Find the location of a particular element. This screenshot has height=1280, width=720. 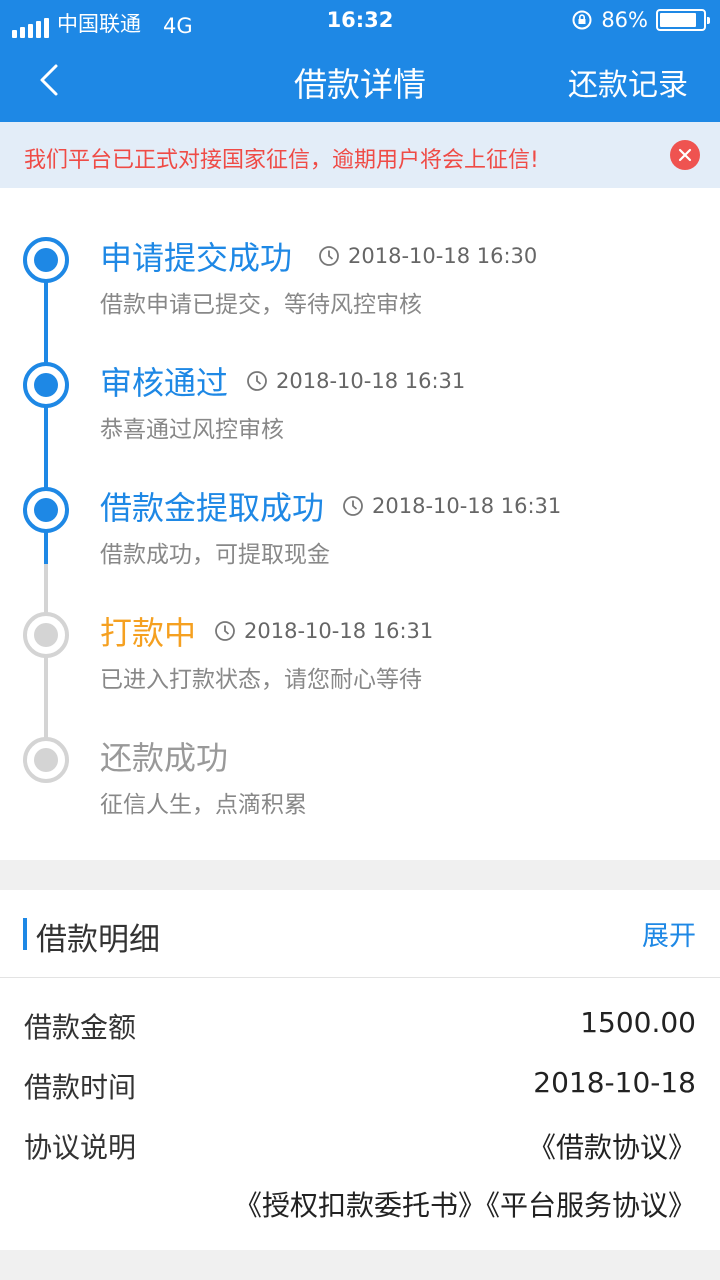

step-description: 征信人生，点滴积累 is located at coordinates (203, 805).